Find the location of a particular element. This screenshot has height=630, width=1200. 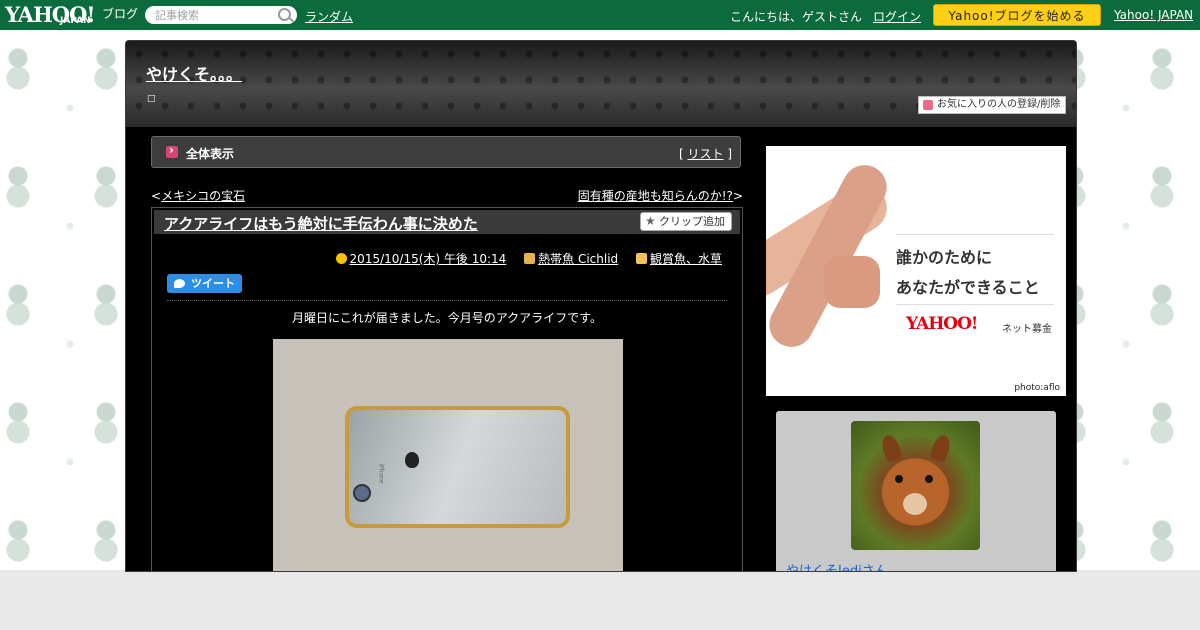

ad-hands-shape is located at coordinates (852, 282).